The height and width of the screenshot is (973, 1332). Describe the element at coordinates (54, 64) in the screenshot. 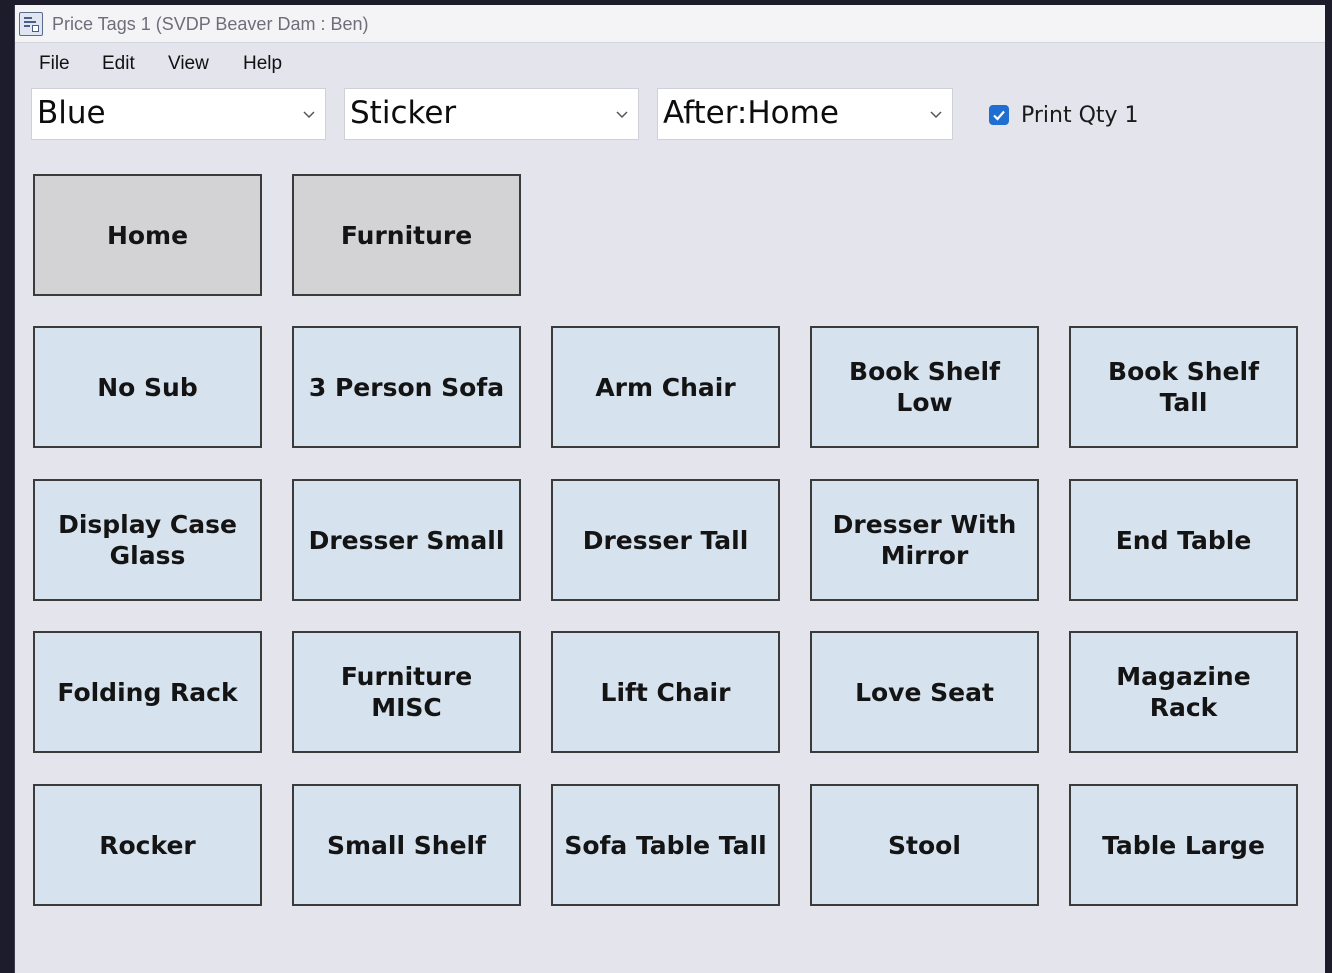

I see `menu-file: File` at that location.